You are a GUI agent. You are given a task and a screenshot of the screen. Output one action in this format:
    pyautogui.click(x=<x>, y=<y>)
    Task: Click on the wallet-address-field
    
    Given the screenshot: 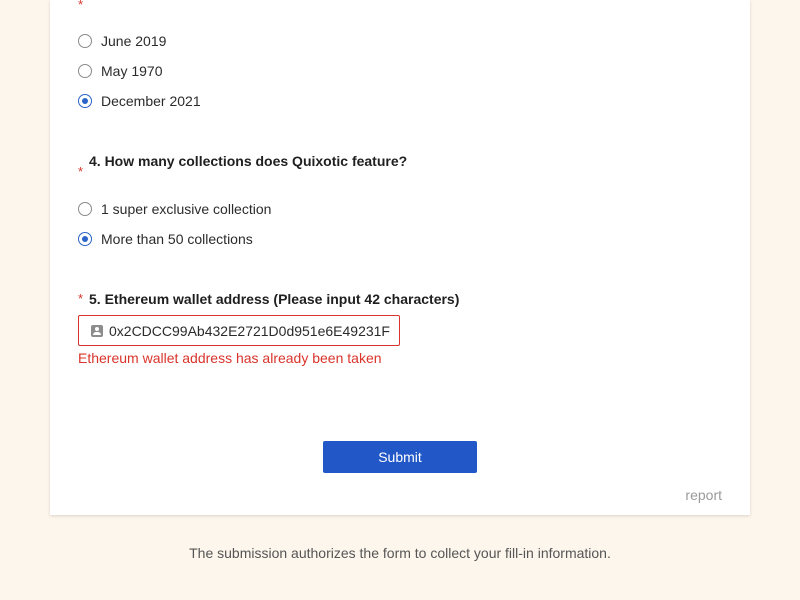 What is the action you would take?
    pyautogui.click(x=239, y=330)
    